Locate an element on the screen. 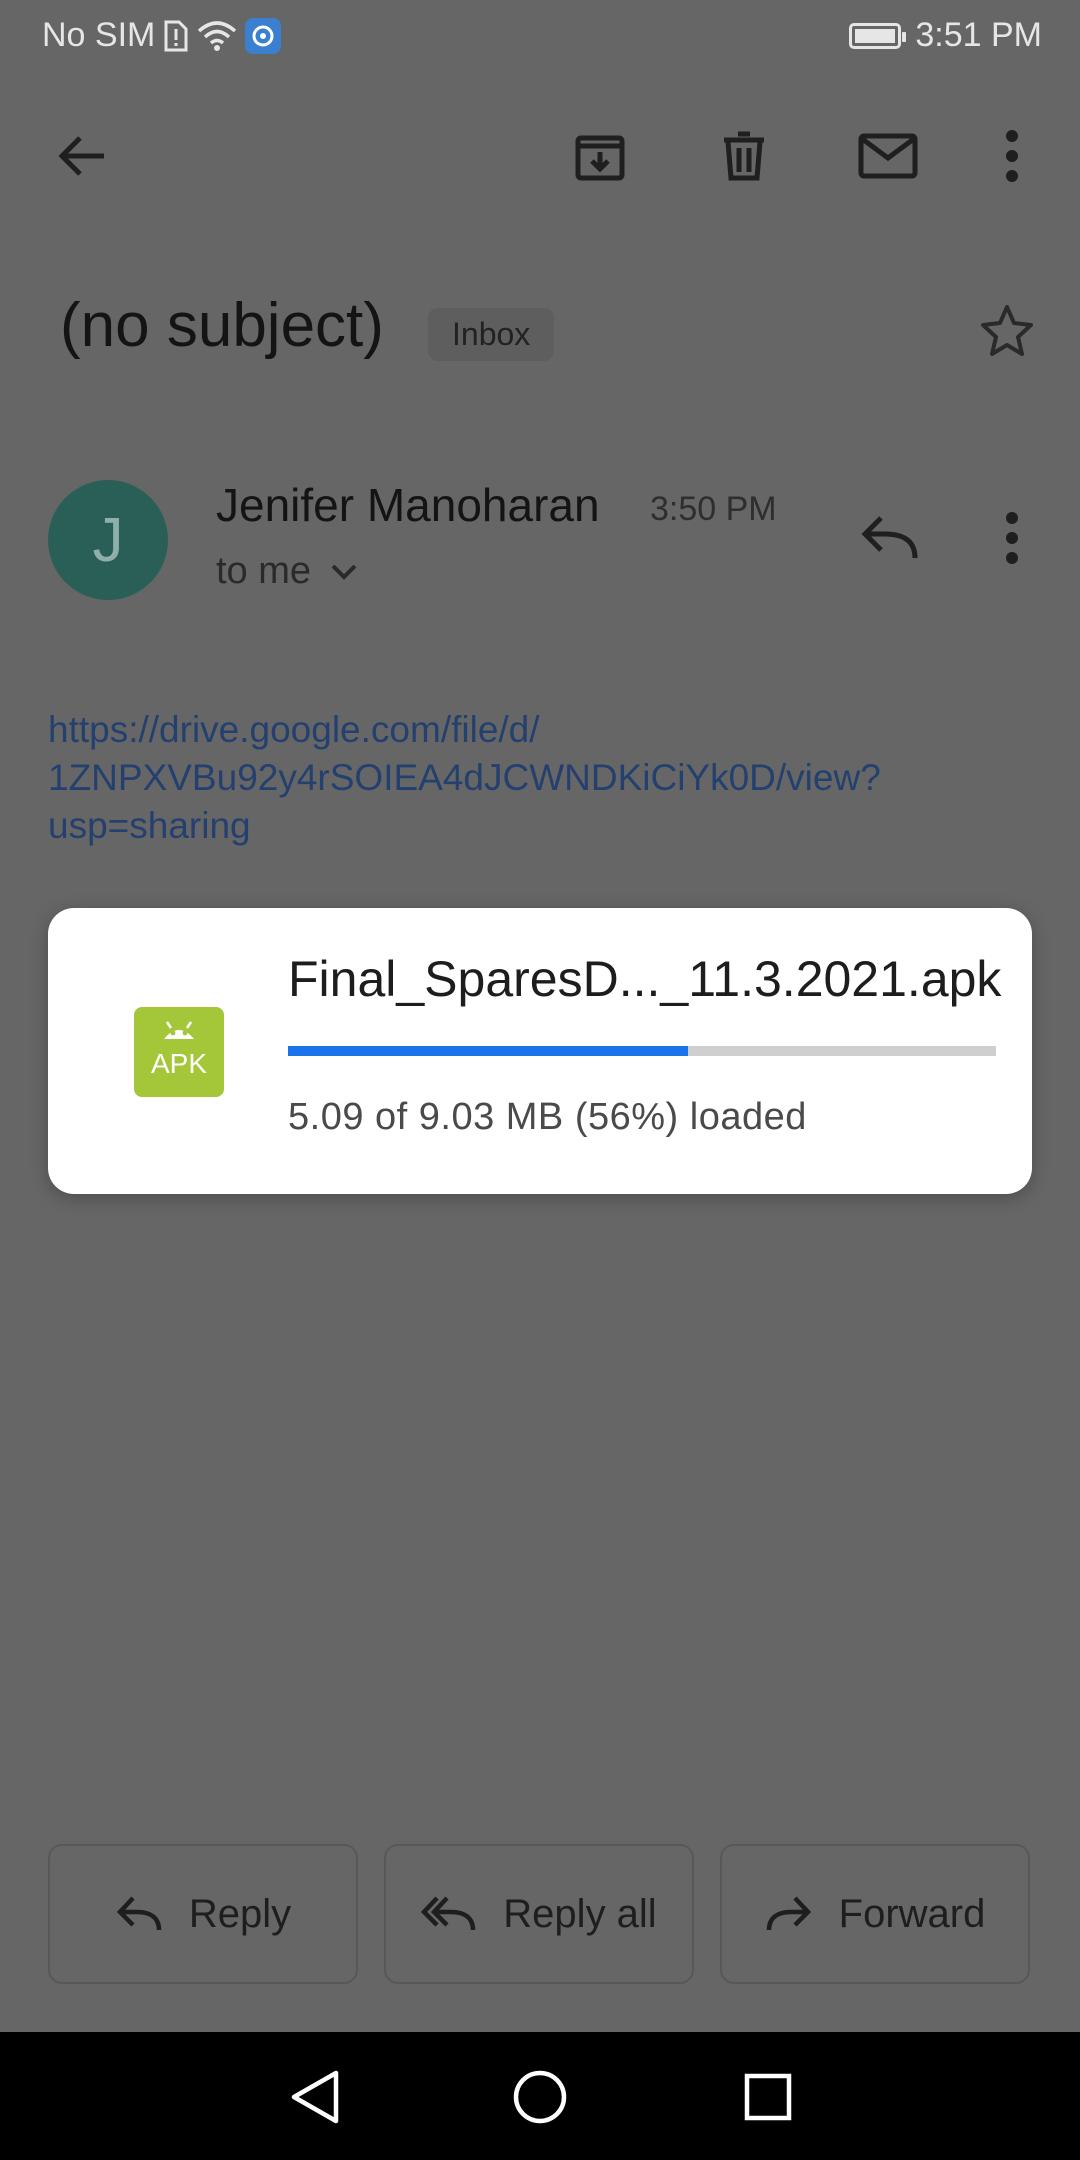 Image resolution: width=1080 pixels, height=2160 pixels. forward-button: Forward is located at coordinates (875, 1914).